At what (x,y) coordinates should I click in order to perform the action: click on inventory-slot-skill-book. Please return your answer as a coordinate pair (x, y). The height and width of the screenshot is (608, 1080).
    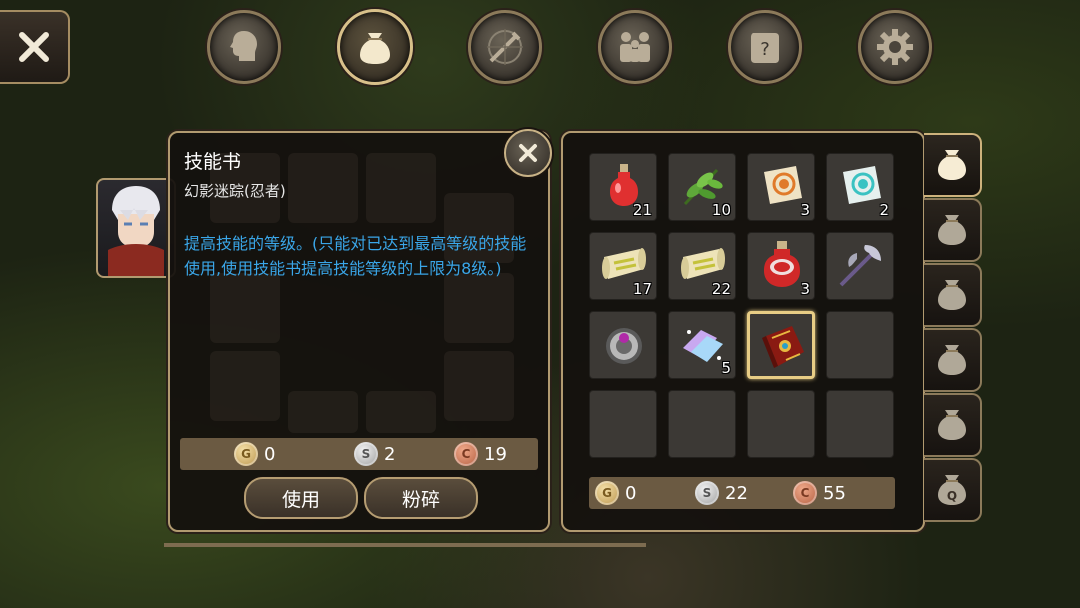
    Looking at the image, I should click on (781, 345).